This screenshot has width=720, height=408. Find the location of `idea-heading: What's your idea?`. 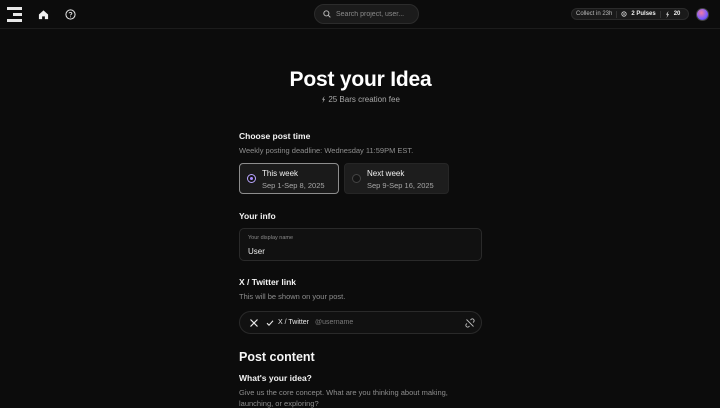

idea-heading: What's your idea? is located at coordinates (275, 378).